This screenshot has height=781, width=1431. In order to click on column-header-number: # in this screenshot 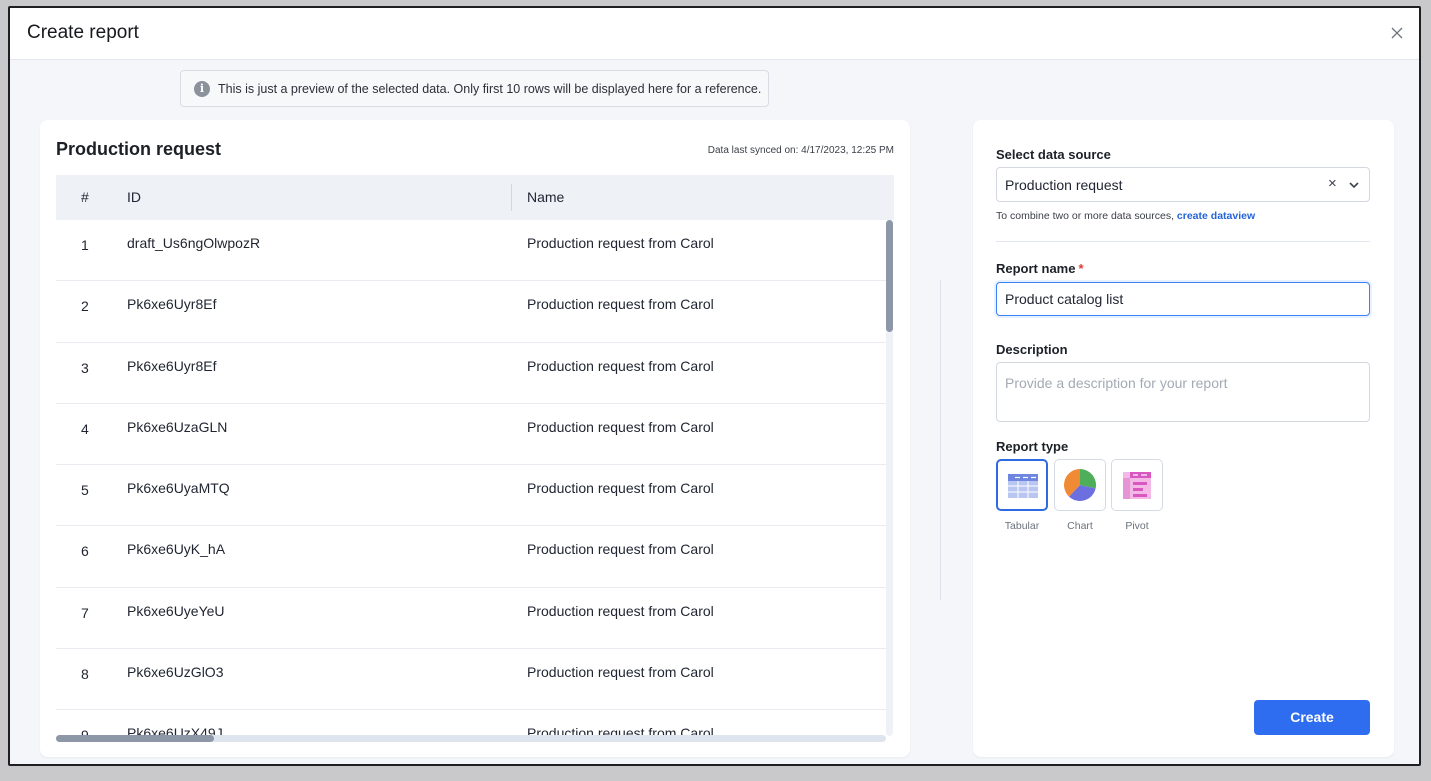, I will do `click(85, 197)`.